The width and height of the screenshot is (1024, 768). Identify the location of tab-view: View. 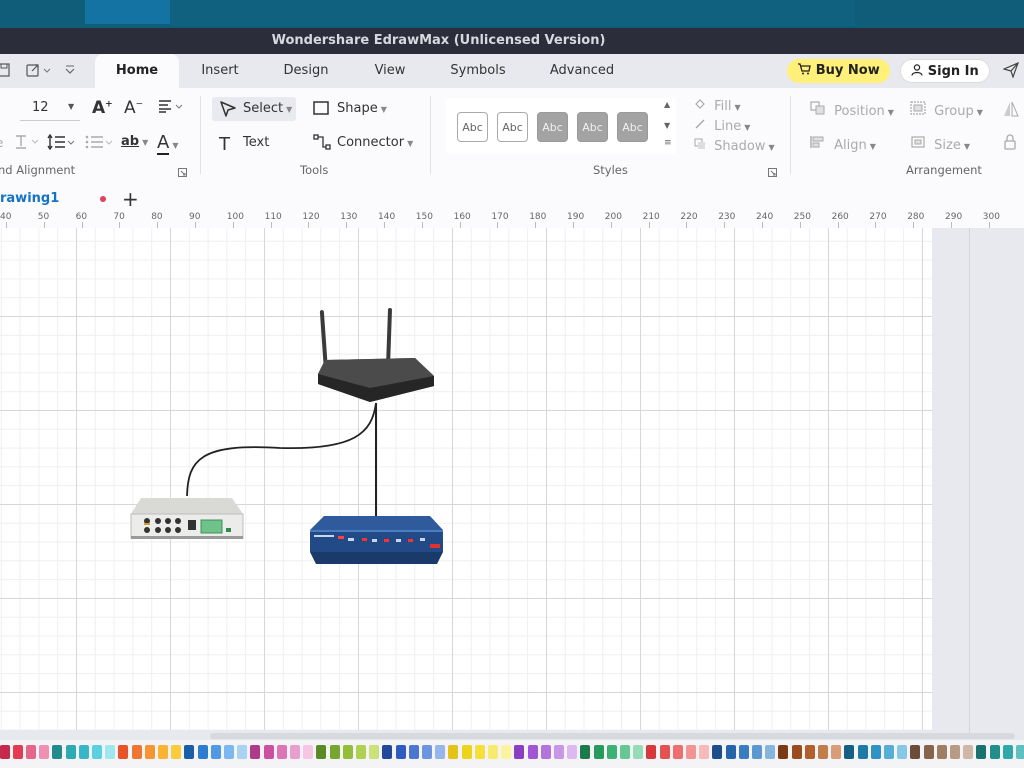
(390, 71).